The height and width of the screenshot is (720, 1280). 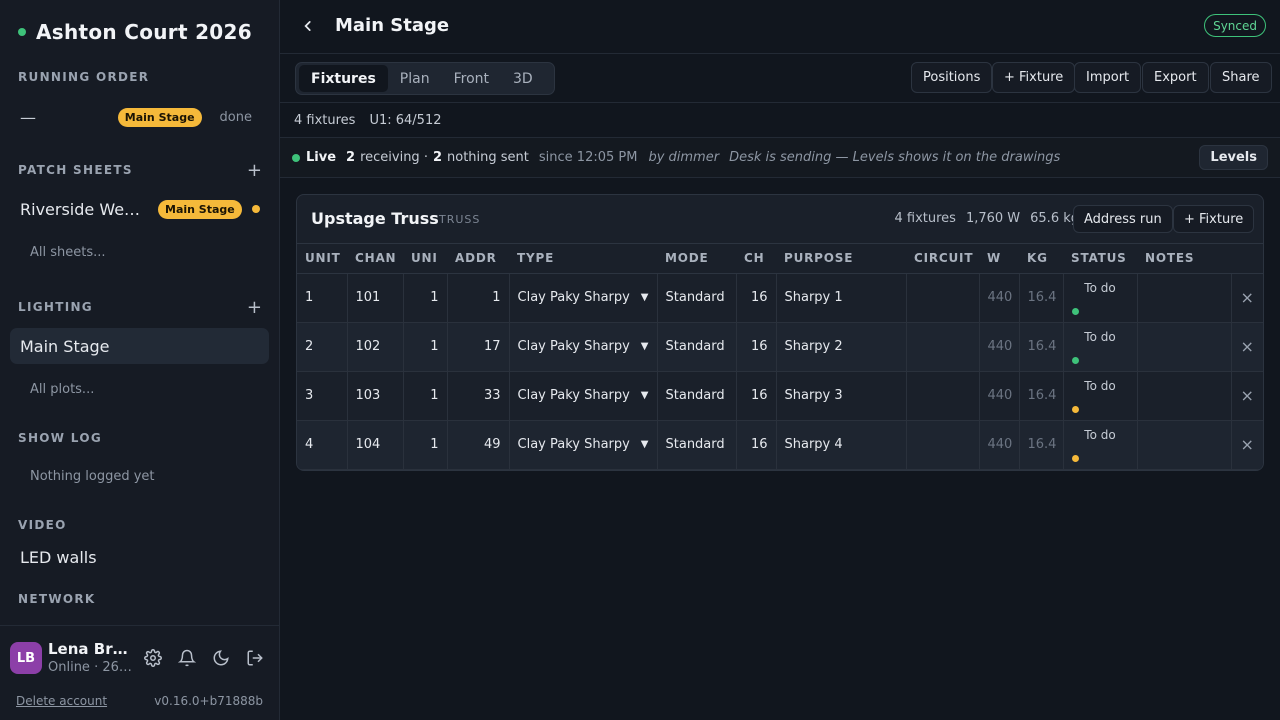 I want to click on cell-purpose: Sharpy 2, so click(x=841, y=347).